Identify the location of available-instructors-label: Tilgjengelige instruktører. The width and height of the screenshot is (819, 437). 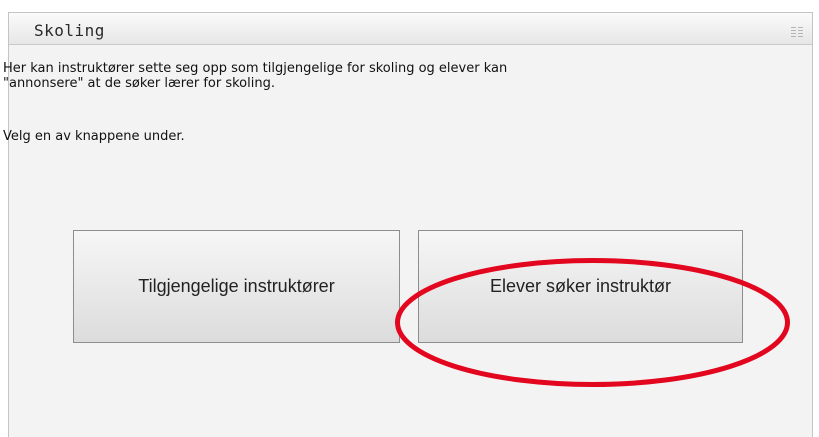
(236, 286).